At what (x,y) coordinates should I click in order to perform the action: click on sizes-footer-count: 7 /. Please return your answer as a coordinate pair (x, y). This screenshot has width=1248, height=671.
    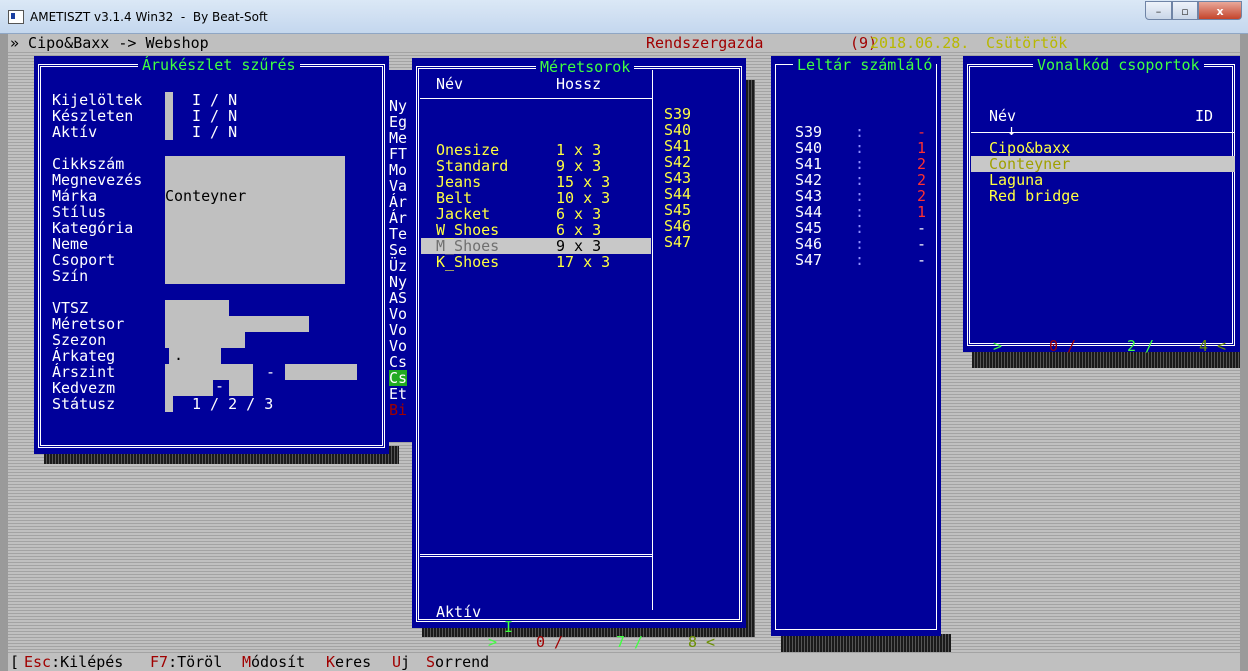
    Looking at the image, I should click on (630, 642).